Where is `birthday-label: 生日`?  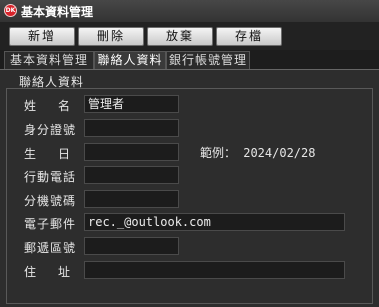
birthday-label: 生日 is located at coordinates (58, 154).